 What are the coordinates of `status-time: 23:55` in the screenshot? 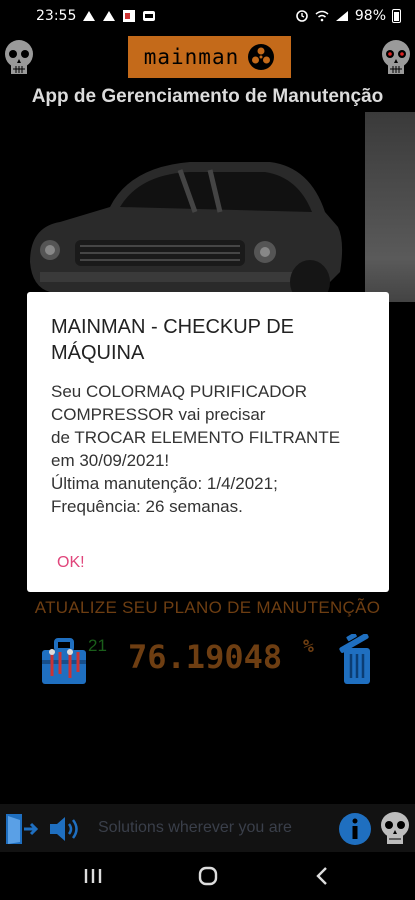 It's located at (56, 16).